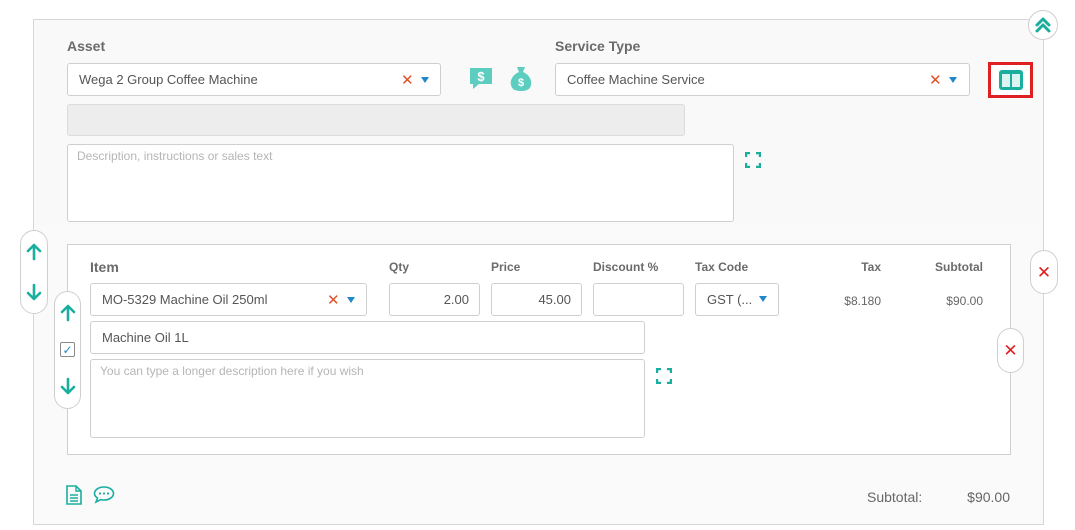  I want to click on asset-select-value: Wega 2 Group Coffee Machine, so click(168, 79).